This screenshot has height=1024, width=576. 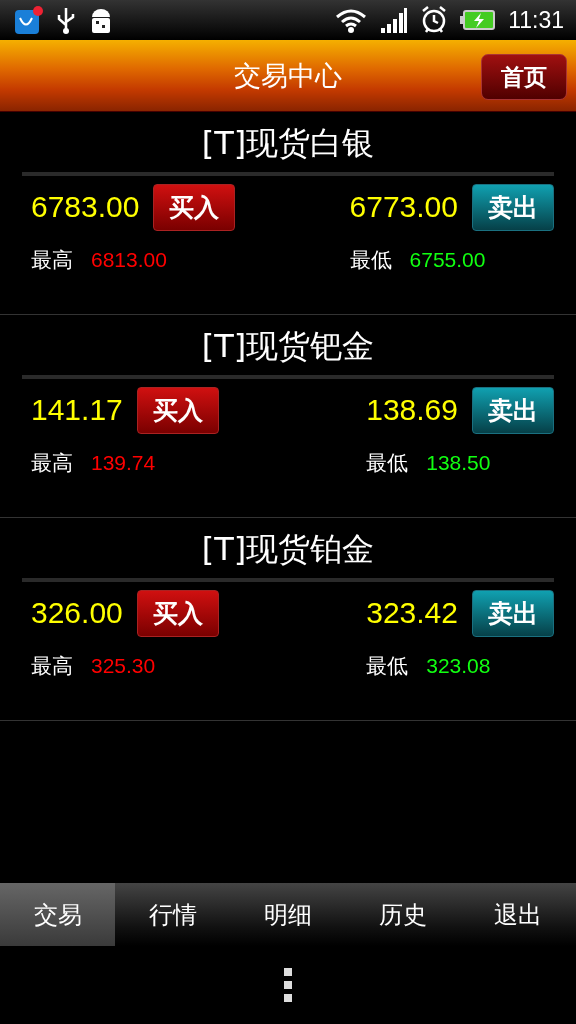 I want to click on sell-price: 6773.00, so click(x=403, y=207).